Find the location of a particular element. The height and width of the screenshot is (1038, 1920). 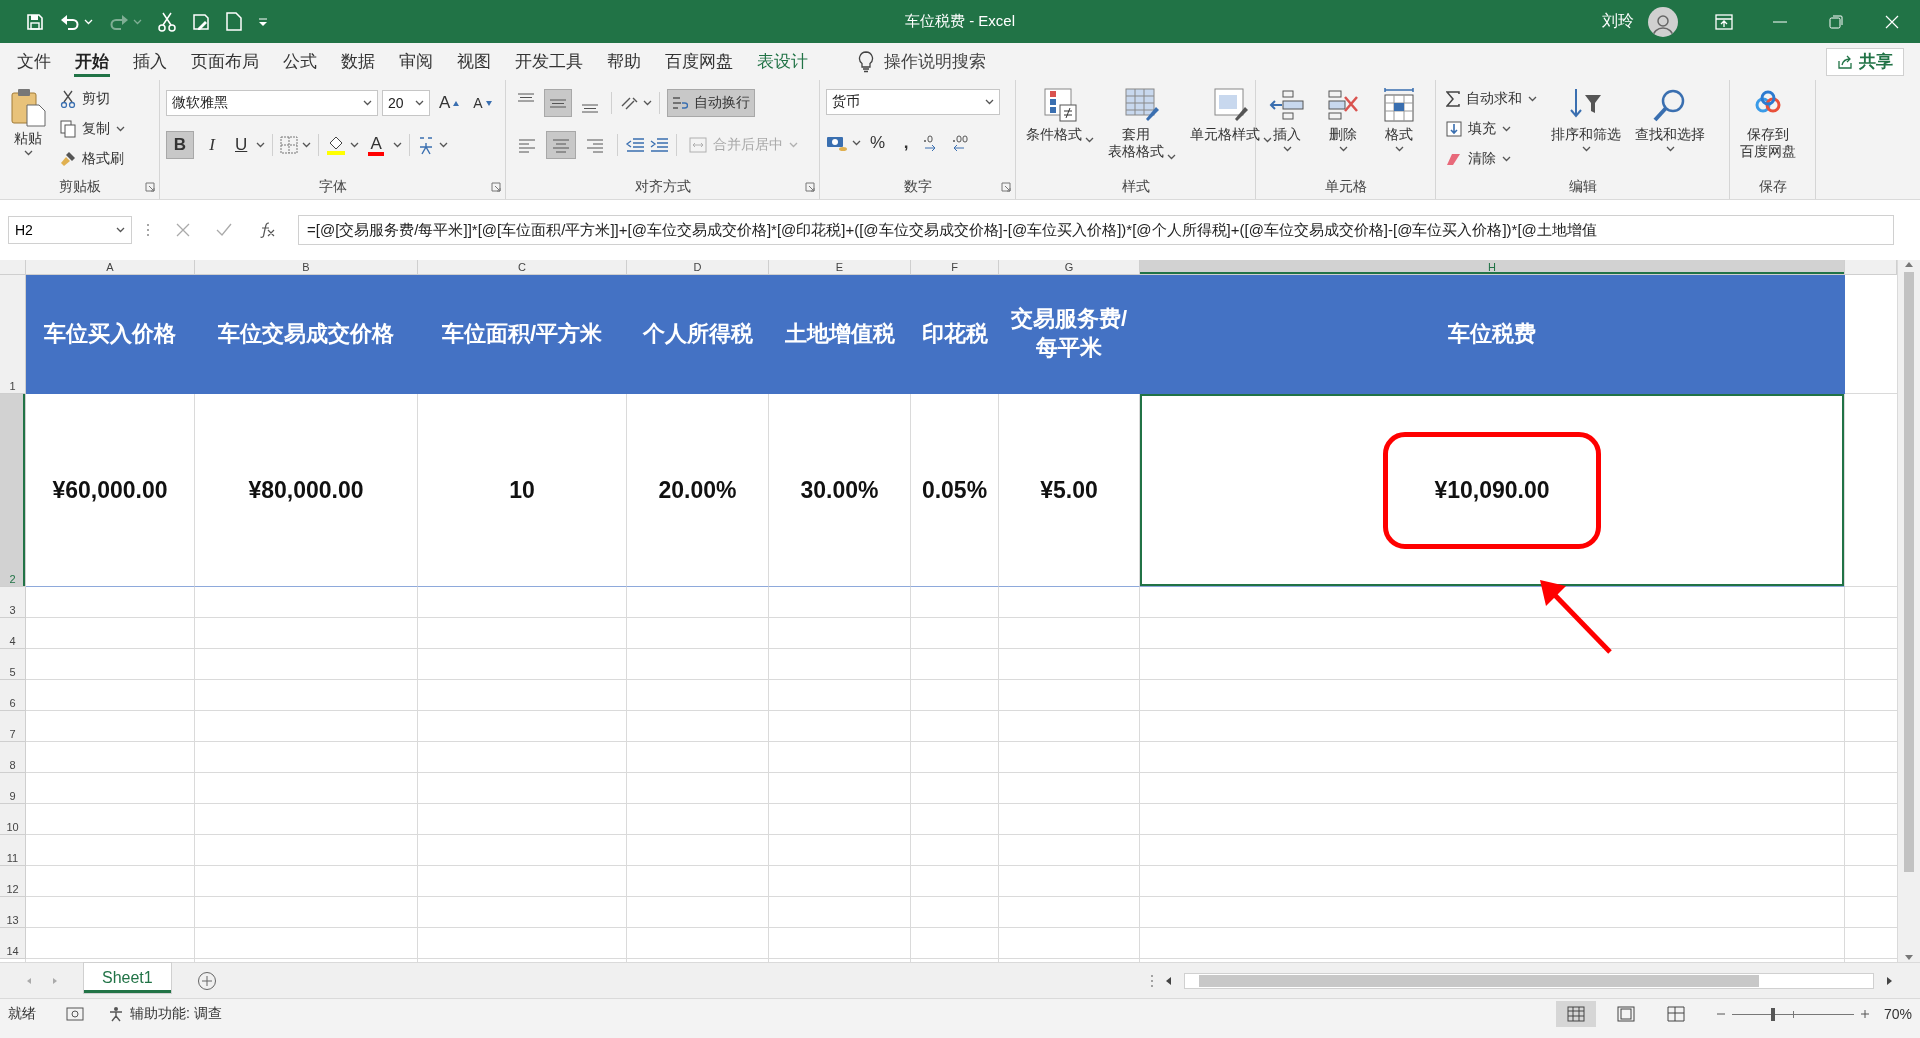

column-header: H is located at coordinates (1492, 267).